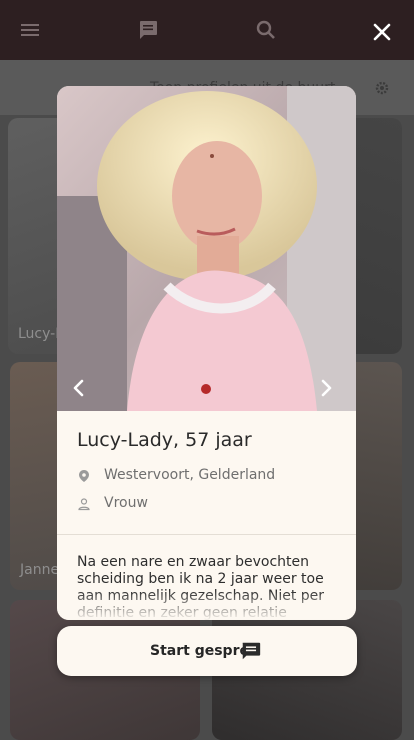 The width and height of the screenshot is (414, 740). I want to click on divider, so click(206, 534).